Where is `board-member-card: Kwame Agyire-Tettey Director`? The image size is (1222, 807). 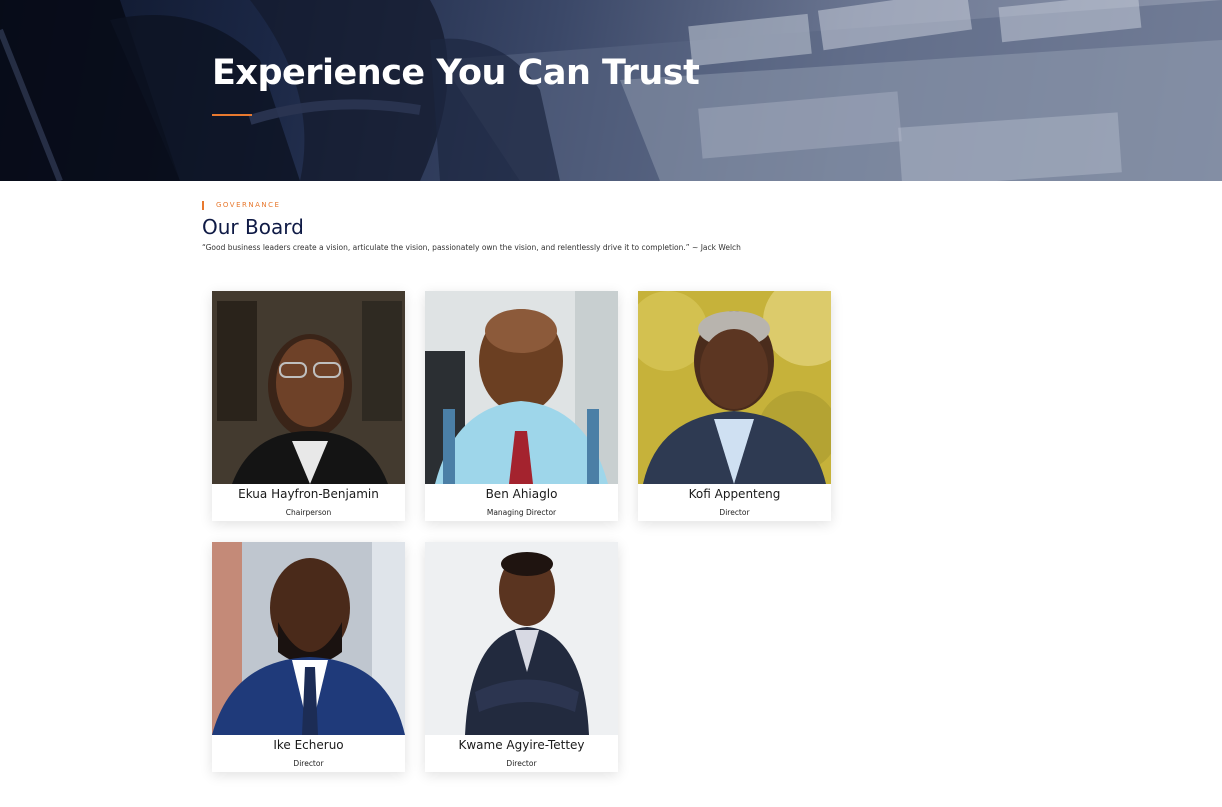
board-member-card: Kwame Agyire-Tettey Director is located at coordinates (521, 657).